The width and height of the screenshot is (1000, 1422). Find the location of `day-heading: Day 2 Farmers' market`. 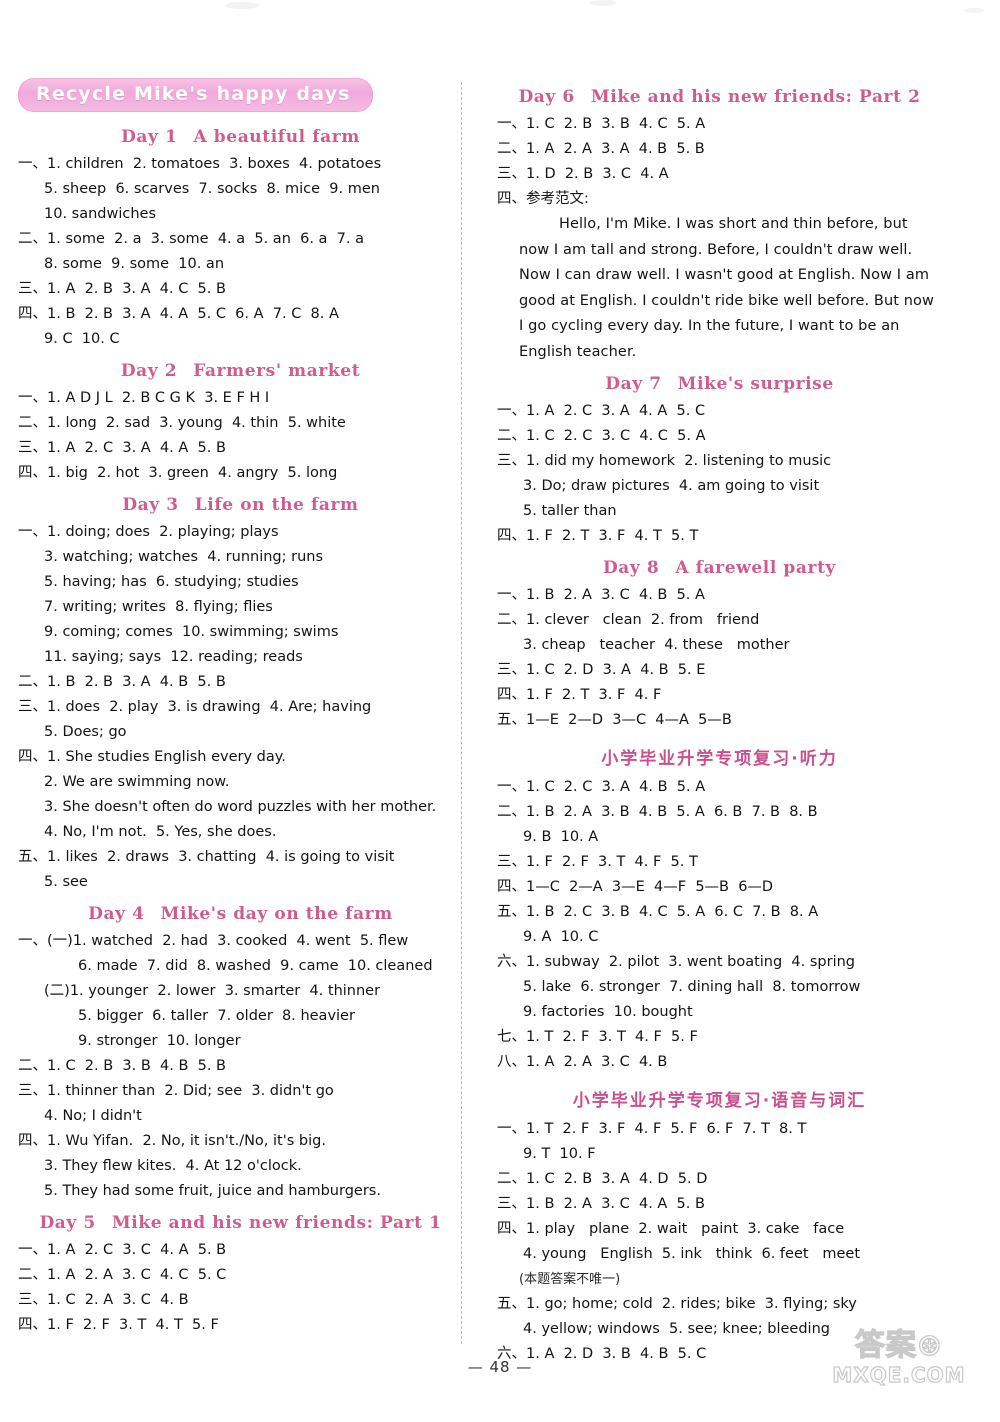

day-heading: Day 2 Farmers' market is located at coordinates (240, 371).